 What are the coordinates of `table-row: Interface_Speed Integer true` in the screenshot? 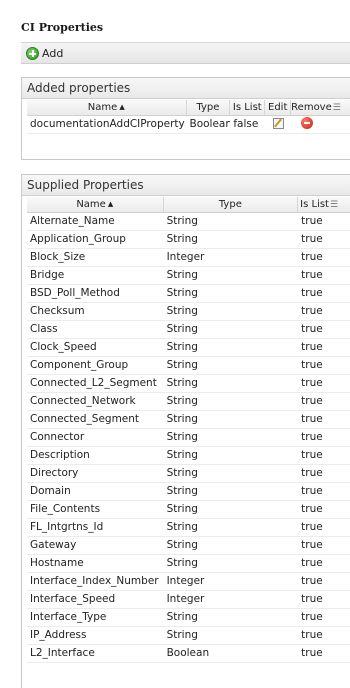 It's located at (188, 600).